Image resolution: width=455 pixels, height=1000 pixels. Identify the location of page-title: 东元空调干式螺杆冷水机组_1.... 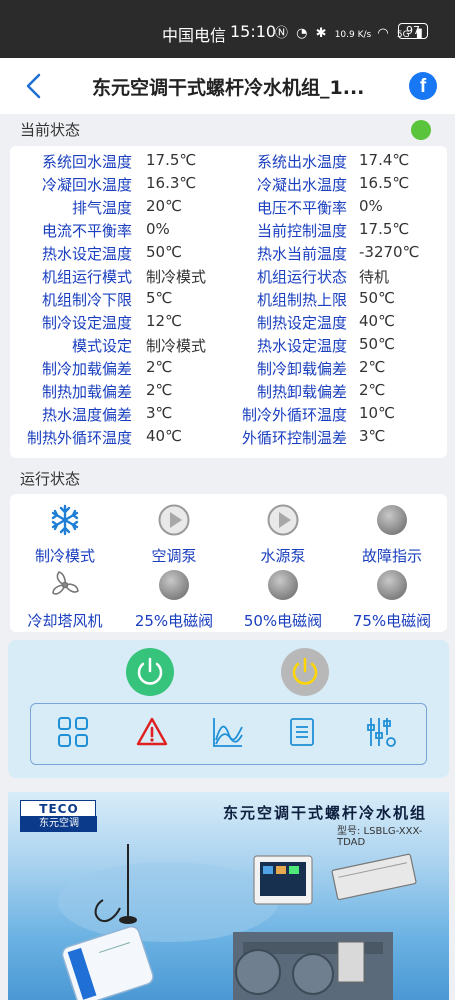
(228, 88).